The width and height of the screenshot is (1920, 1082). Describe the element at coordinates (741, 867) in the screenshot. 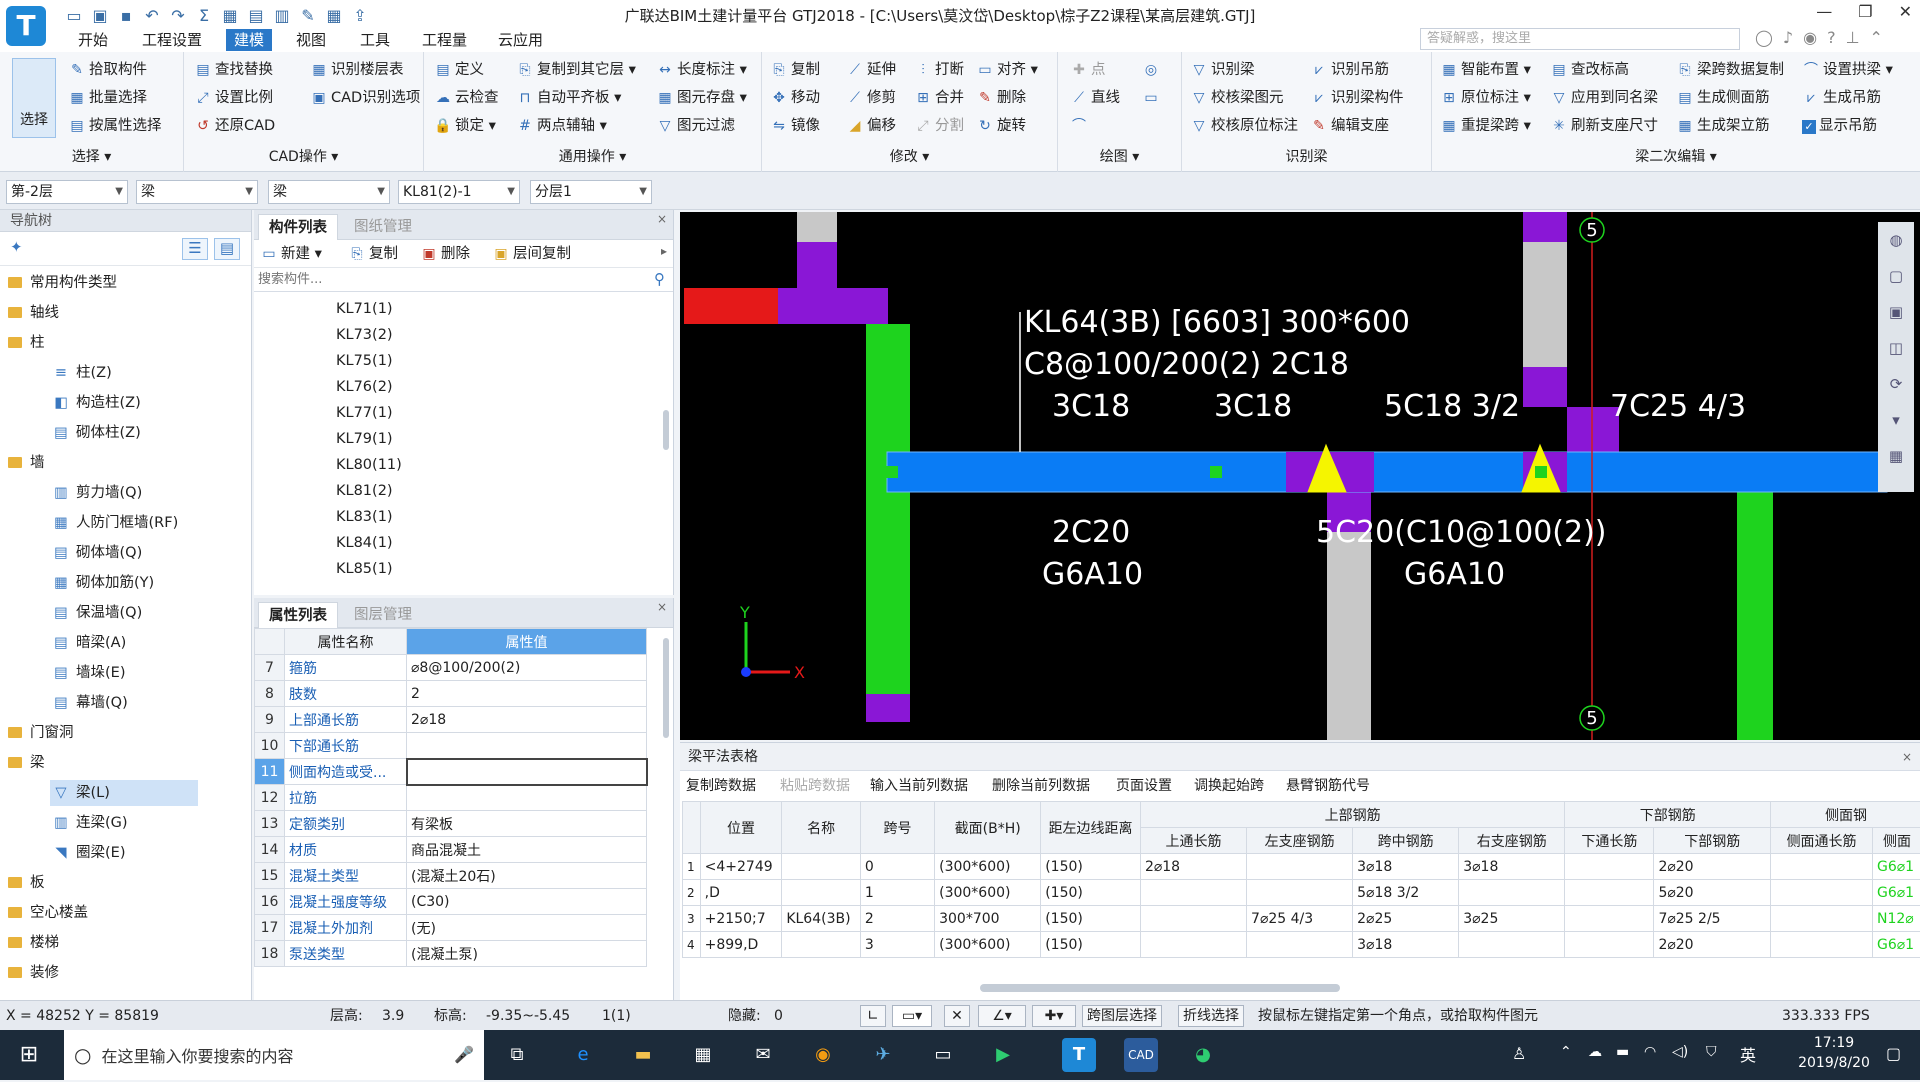

I see `cell-pos: <4+2749` at that location.